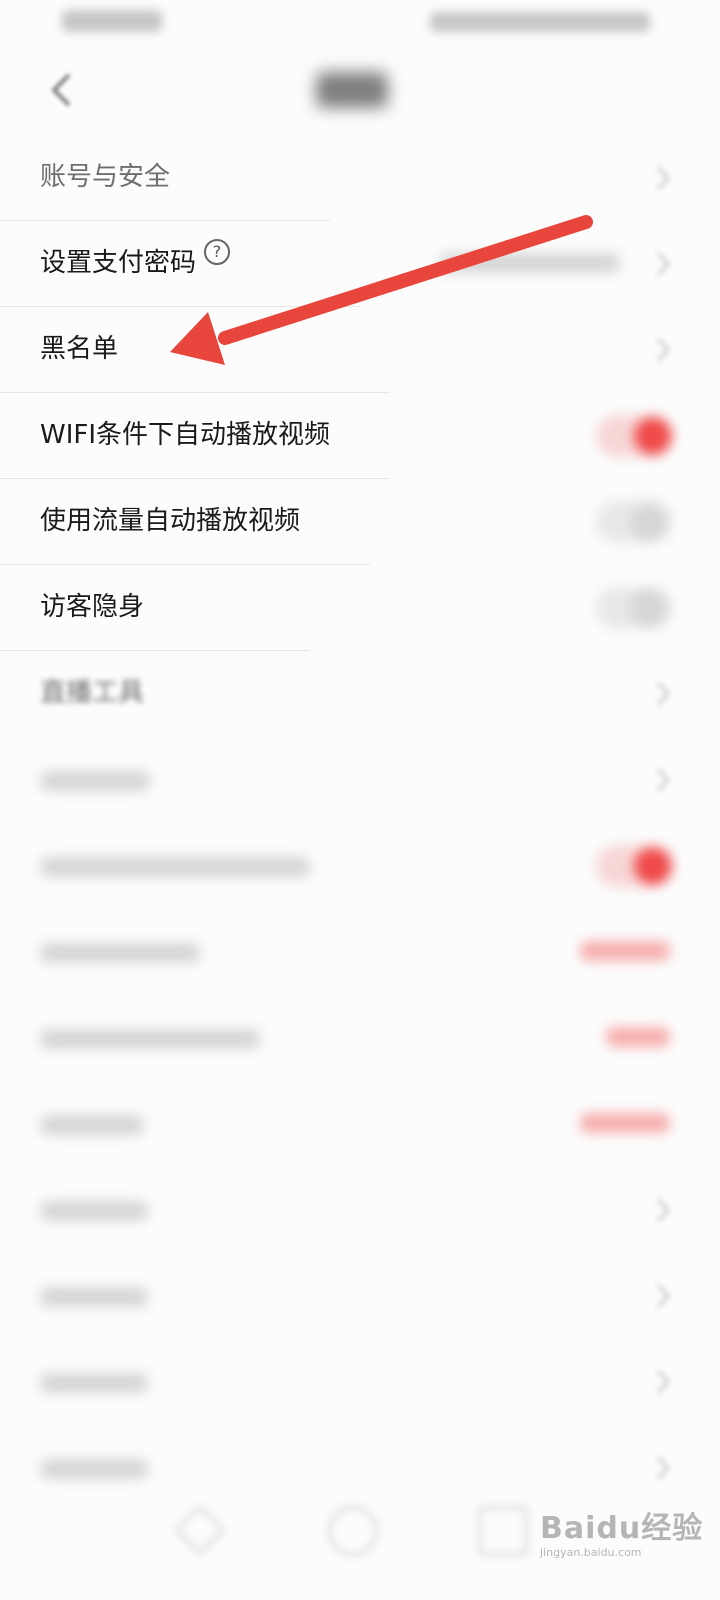 This screenshot has height=1600, width=720. Describe the element at coordinates (105, 177) in the screenshot. I see `settings-item-label: 账号与安全` at that location.